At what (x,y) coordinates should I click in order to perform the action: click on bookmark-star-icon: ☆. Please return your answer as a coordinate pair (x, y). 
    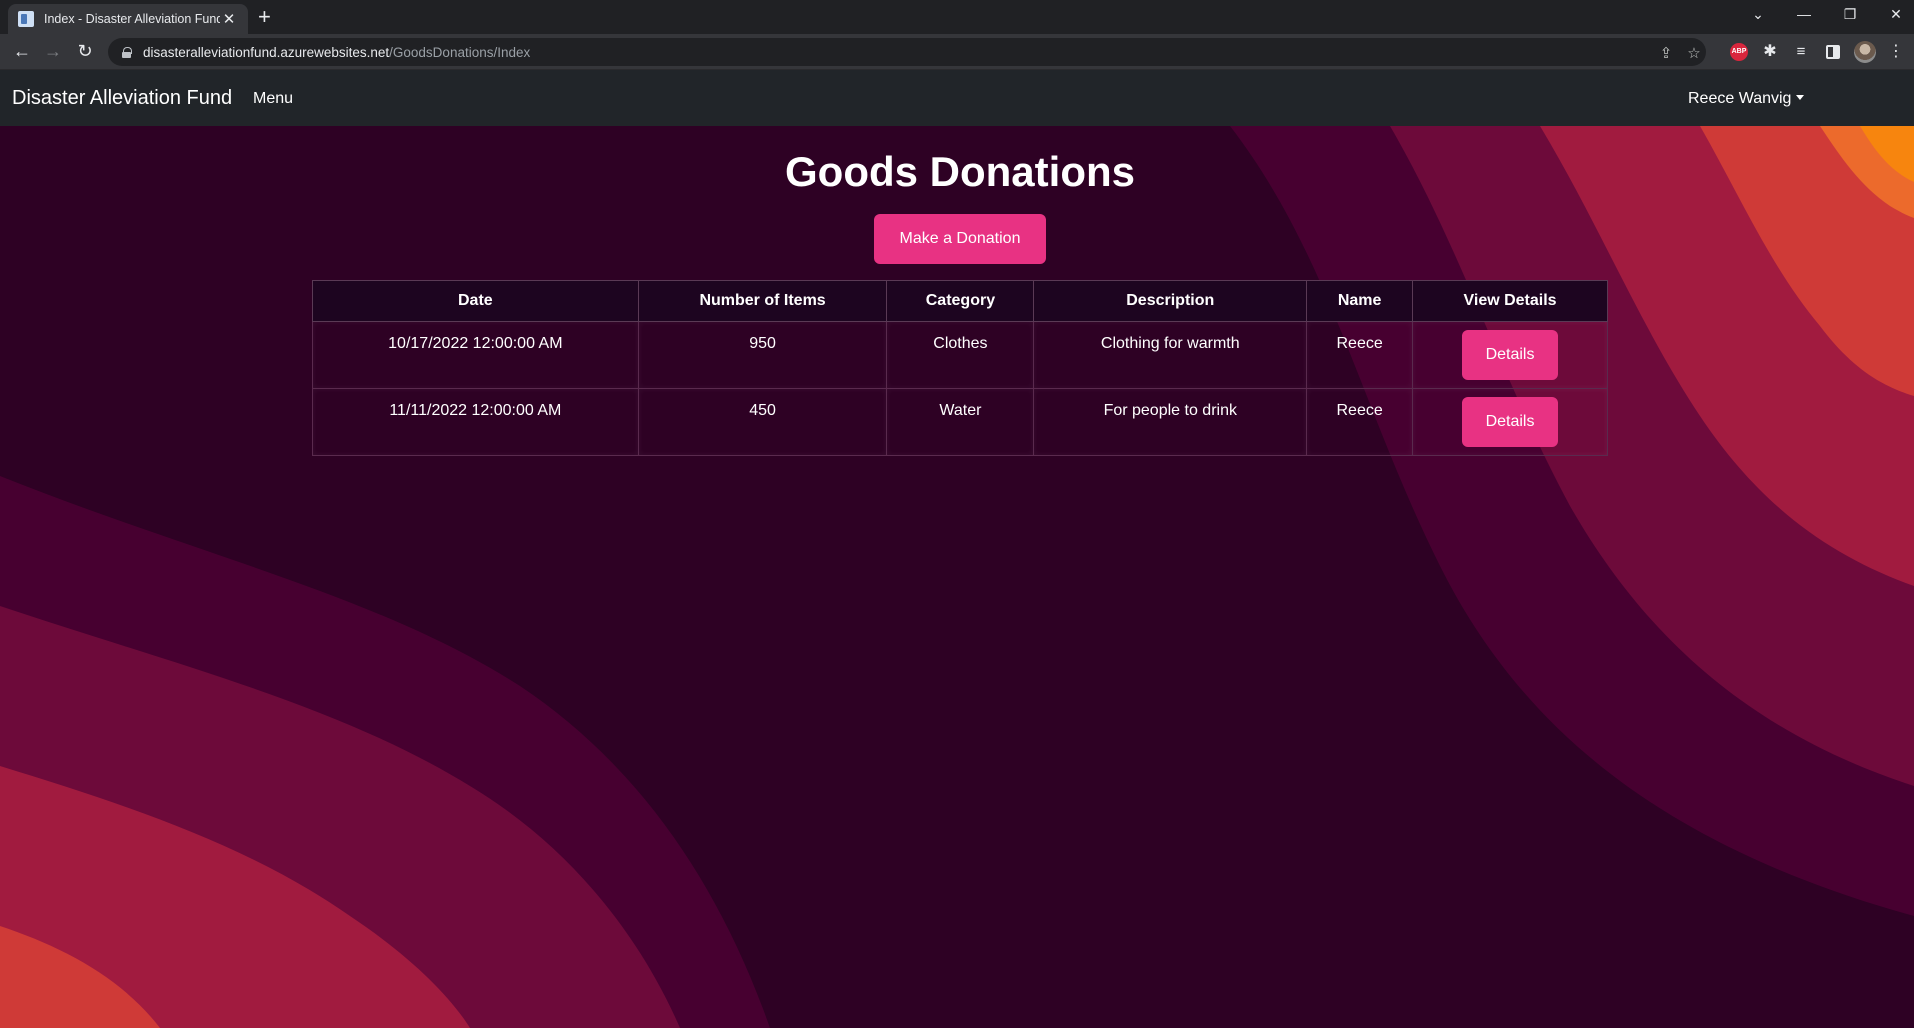
    Looking at the image, I should click on (1694, 53).